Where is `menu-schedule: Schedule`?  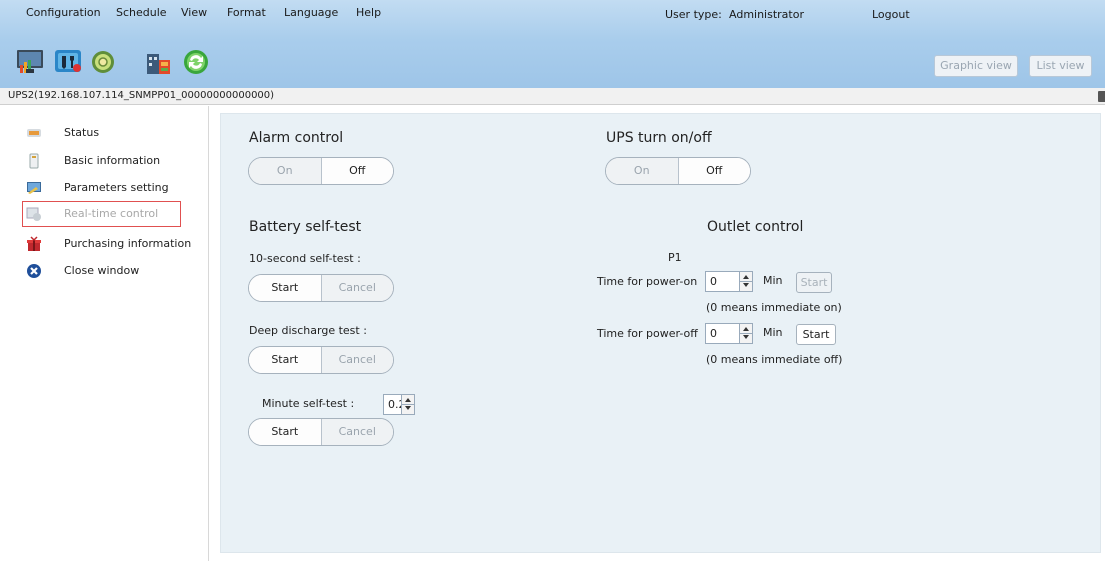
menu-schedule: Schedule is located at coordinates (141, 12).